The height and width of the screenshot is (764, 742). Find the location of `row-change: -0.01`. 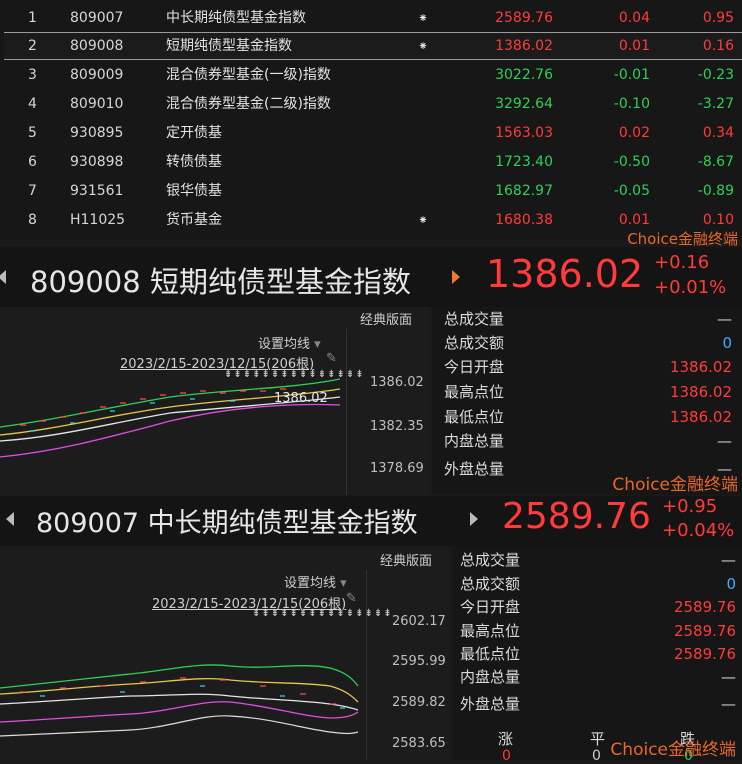

row-change: -0.01 is located at coordinates (631, 75).